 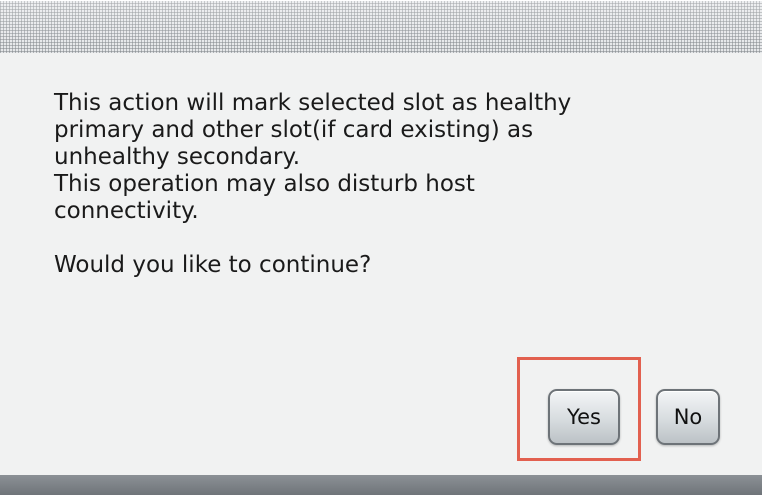 What do you see at coordinates (381, 26) in the screenshot?
I see `dialog-title-bar` at bounding box center [381, 26].